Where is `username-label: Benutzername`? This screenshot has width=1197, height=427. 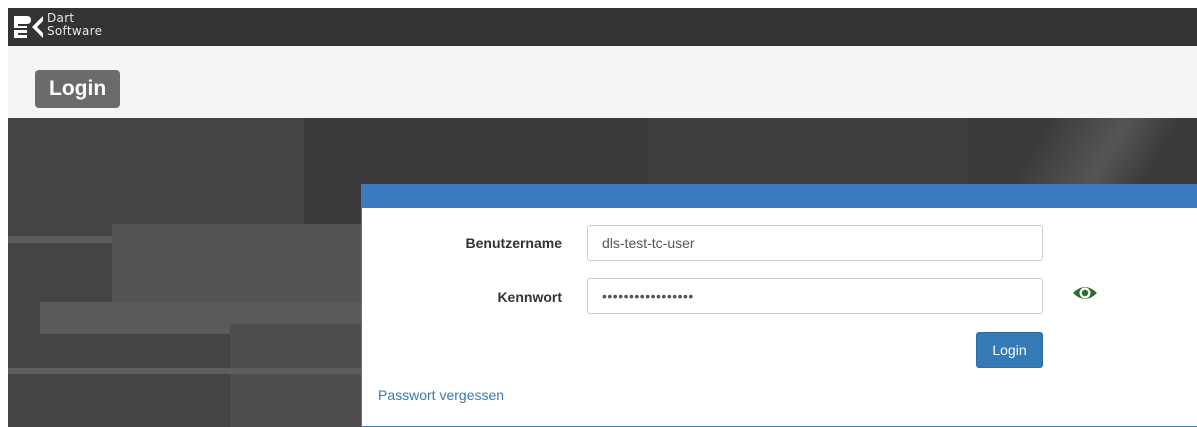
username-label: Benutzername is located at coordinates (513, 243).